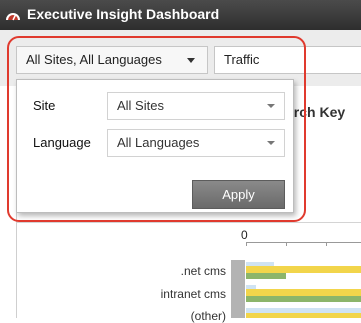  I want to click on window-title-bar: Executive Insight Dashboard, so click(180, 15).